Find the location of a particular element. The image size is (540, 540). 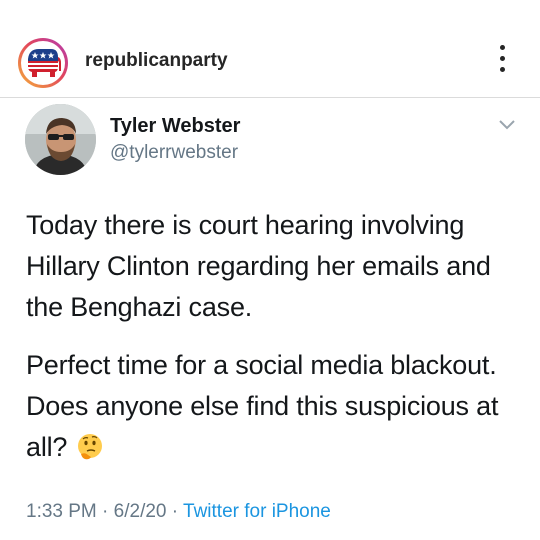

chevron-down-icon is located at coordinates (507, 127).